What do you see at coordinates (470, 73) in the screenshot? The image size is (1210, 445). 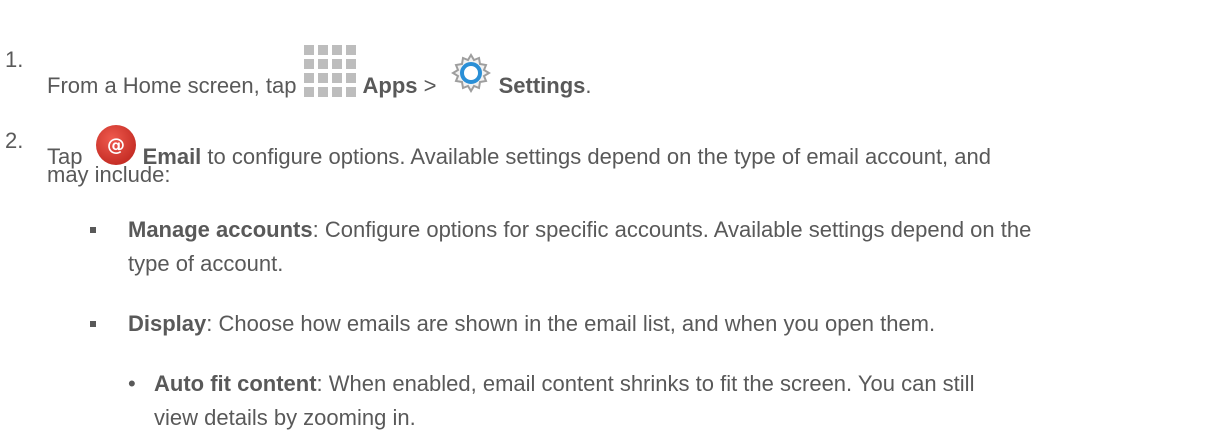 I see `settings-gear-icon` at bounding box center [470, 73].